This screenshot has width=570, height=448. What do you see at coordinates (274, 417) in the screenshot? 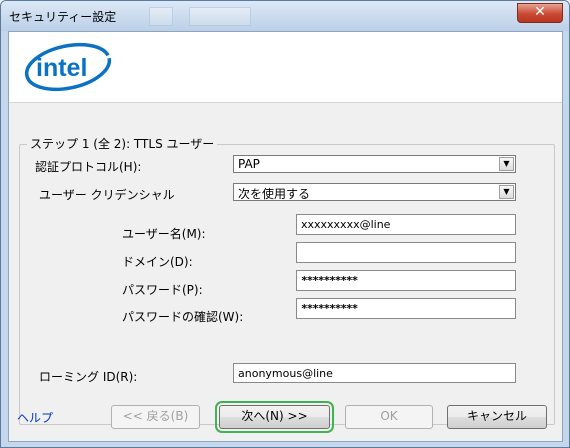
I see `next-button: 次へ(N) >>` at bounding box center [274, 417].